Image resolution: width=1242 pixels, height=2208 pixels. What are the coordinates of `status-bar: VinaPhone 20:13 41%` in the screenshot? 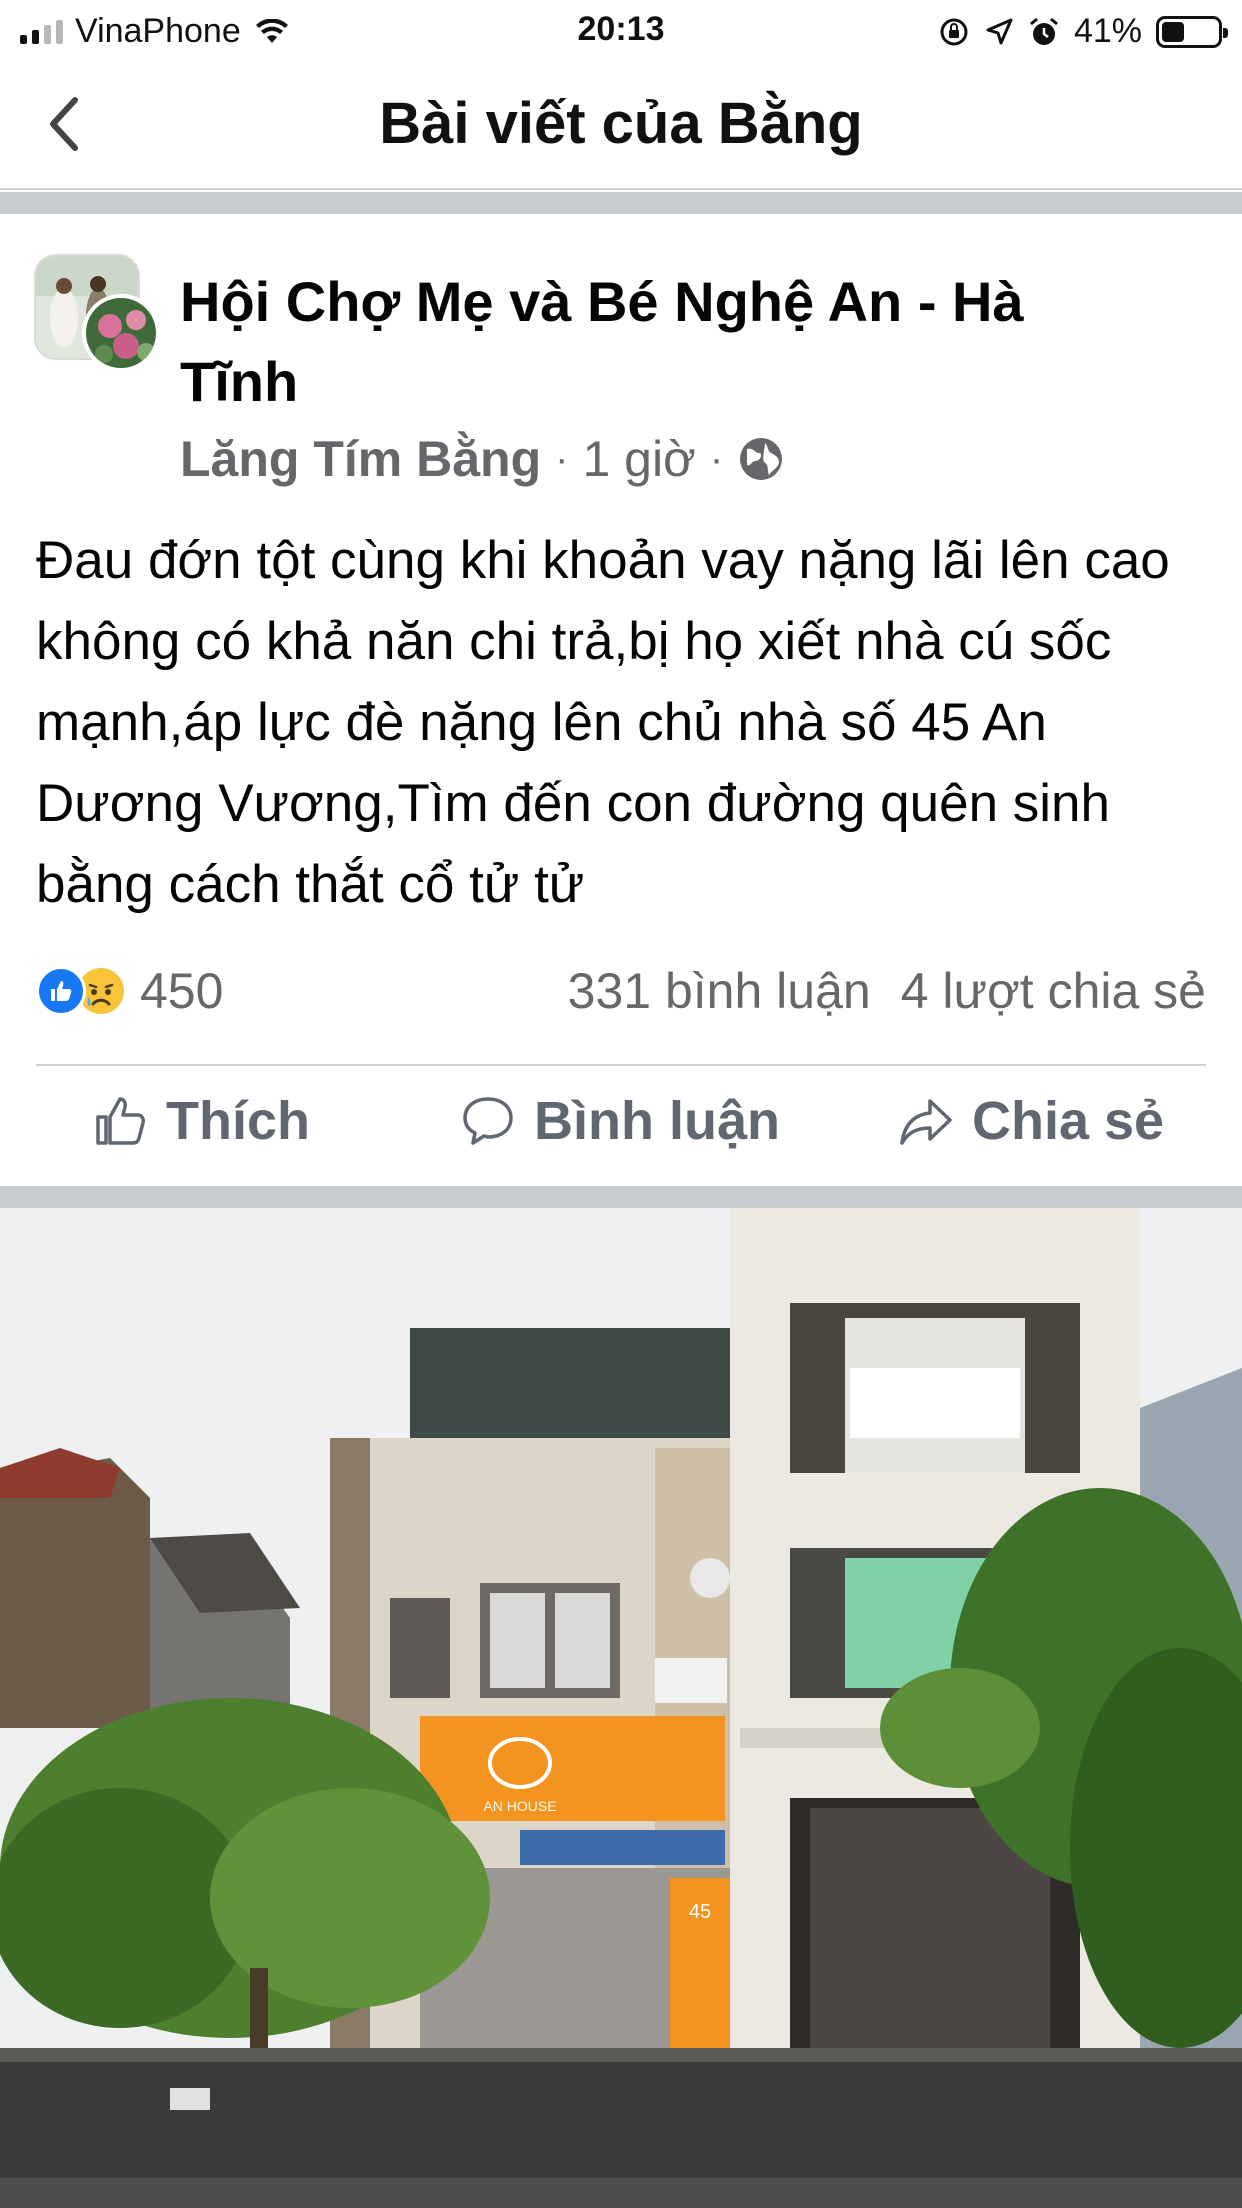 It's located at (621, 31).